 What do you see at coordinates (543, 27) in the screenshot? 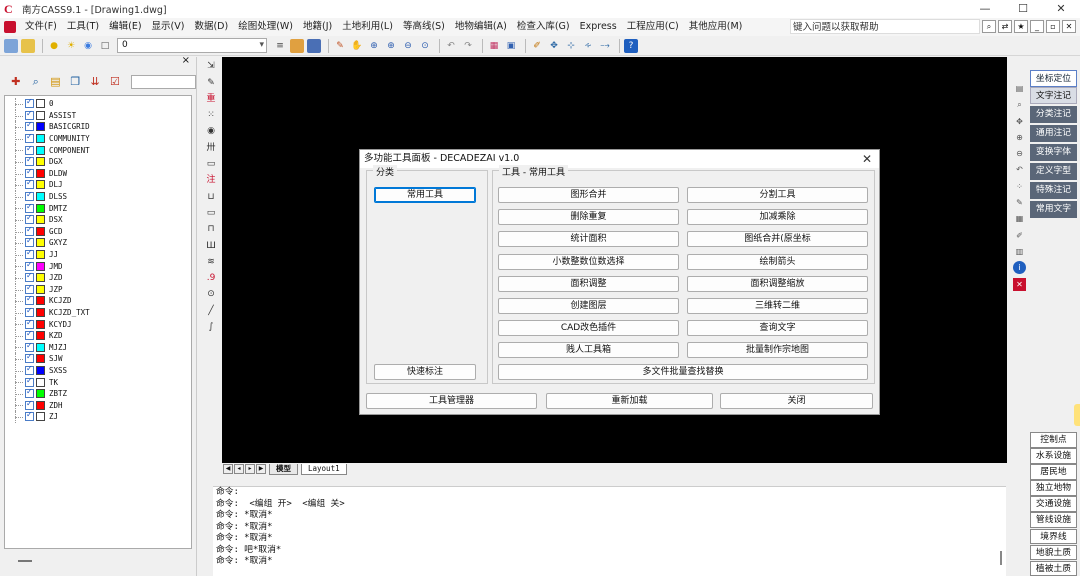
I see `menu-check: 检查入库(G)` at bounding box center [543, 27].